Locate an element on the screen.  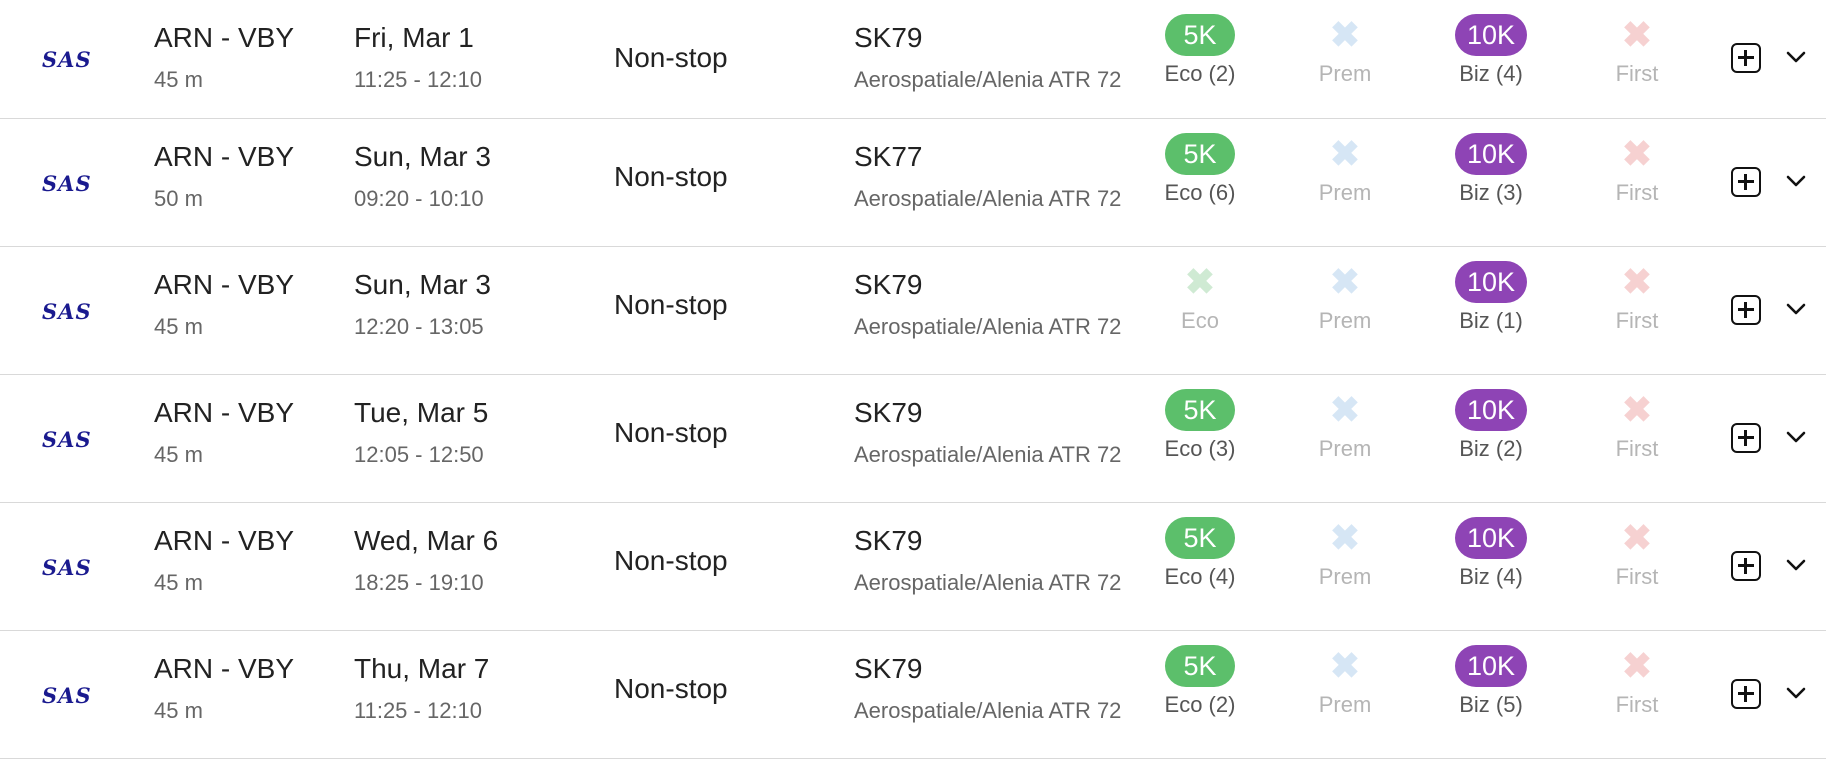
cabin-biz: 10K Biz (5) is located at coordinates (1491, 681).